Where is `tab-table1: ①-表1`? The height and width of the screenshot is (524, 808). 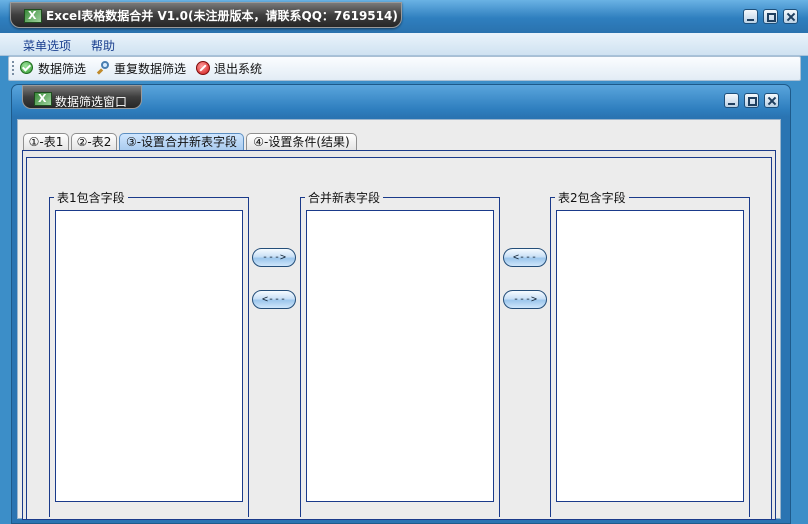
tab-table1: ①-表1 is located at coordinates (46, 141).